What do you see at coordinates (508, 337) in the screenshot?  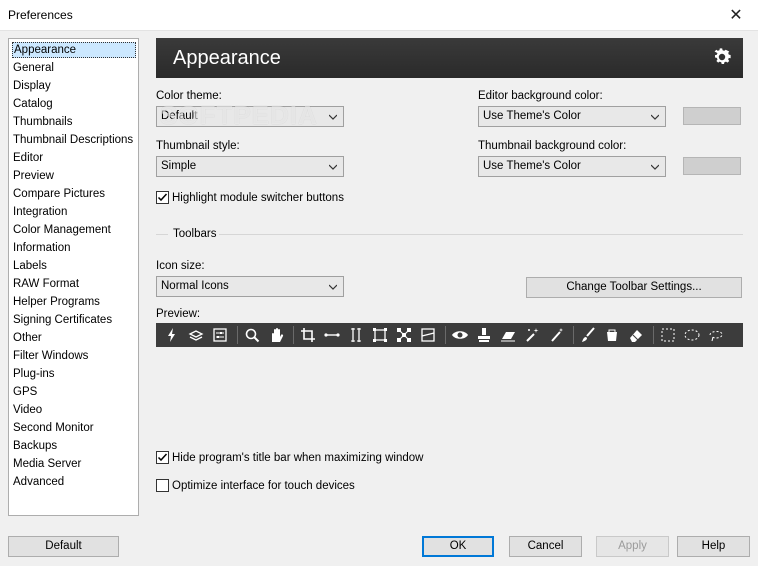 I see `eraser-block-icon` at bounding box center [508, 337].